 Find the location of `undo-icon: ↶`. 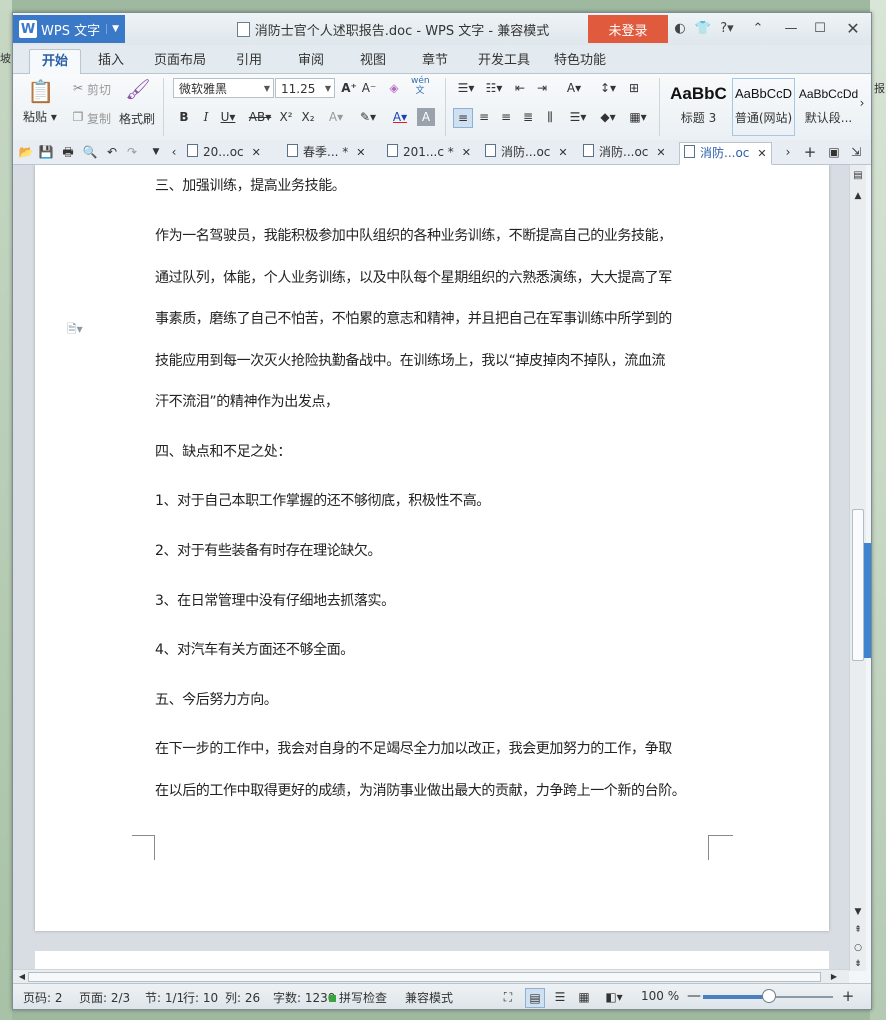

undo-icon: ↶ is located at coordinates (112, 152).